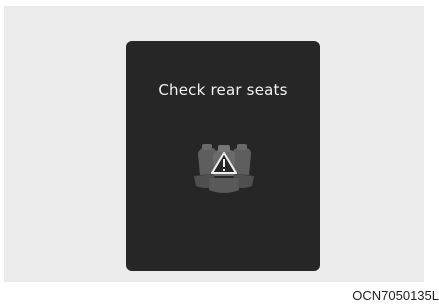 Image resolution: width=439 pixels, height=307 pixels. Describe the element at coordinates (223, 90) in the screenshot. I see `warning-message: Check rear seats` at that location.